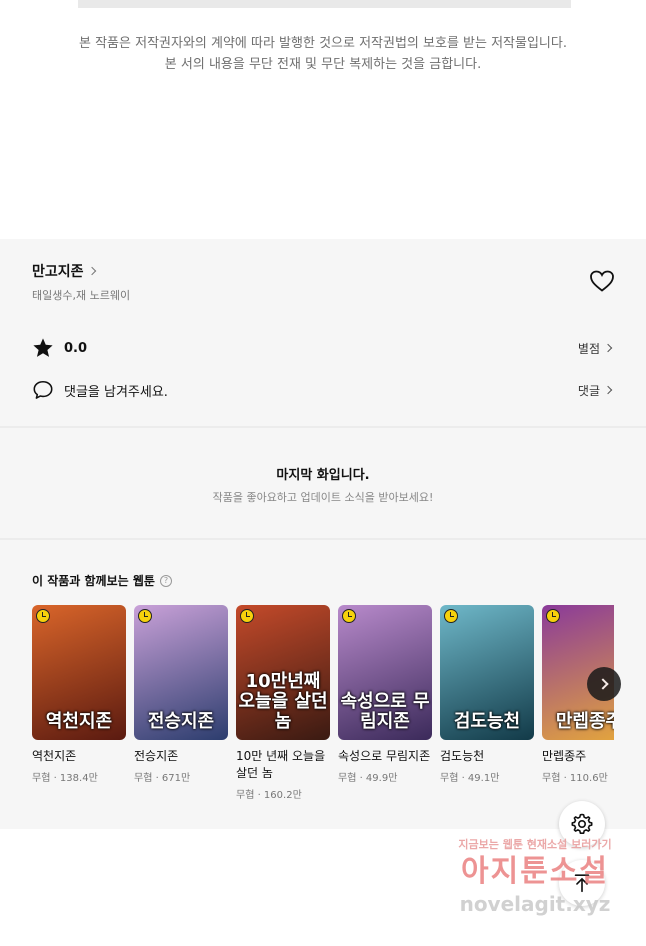 The image size is (646, 946). Describe the element at coordinates (93, 581) in the screenshot. I see `recommendations-title: 이 작품과 함께보는 웹툰` at that location.